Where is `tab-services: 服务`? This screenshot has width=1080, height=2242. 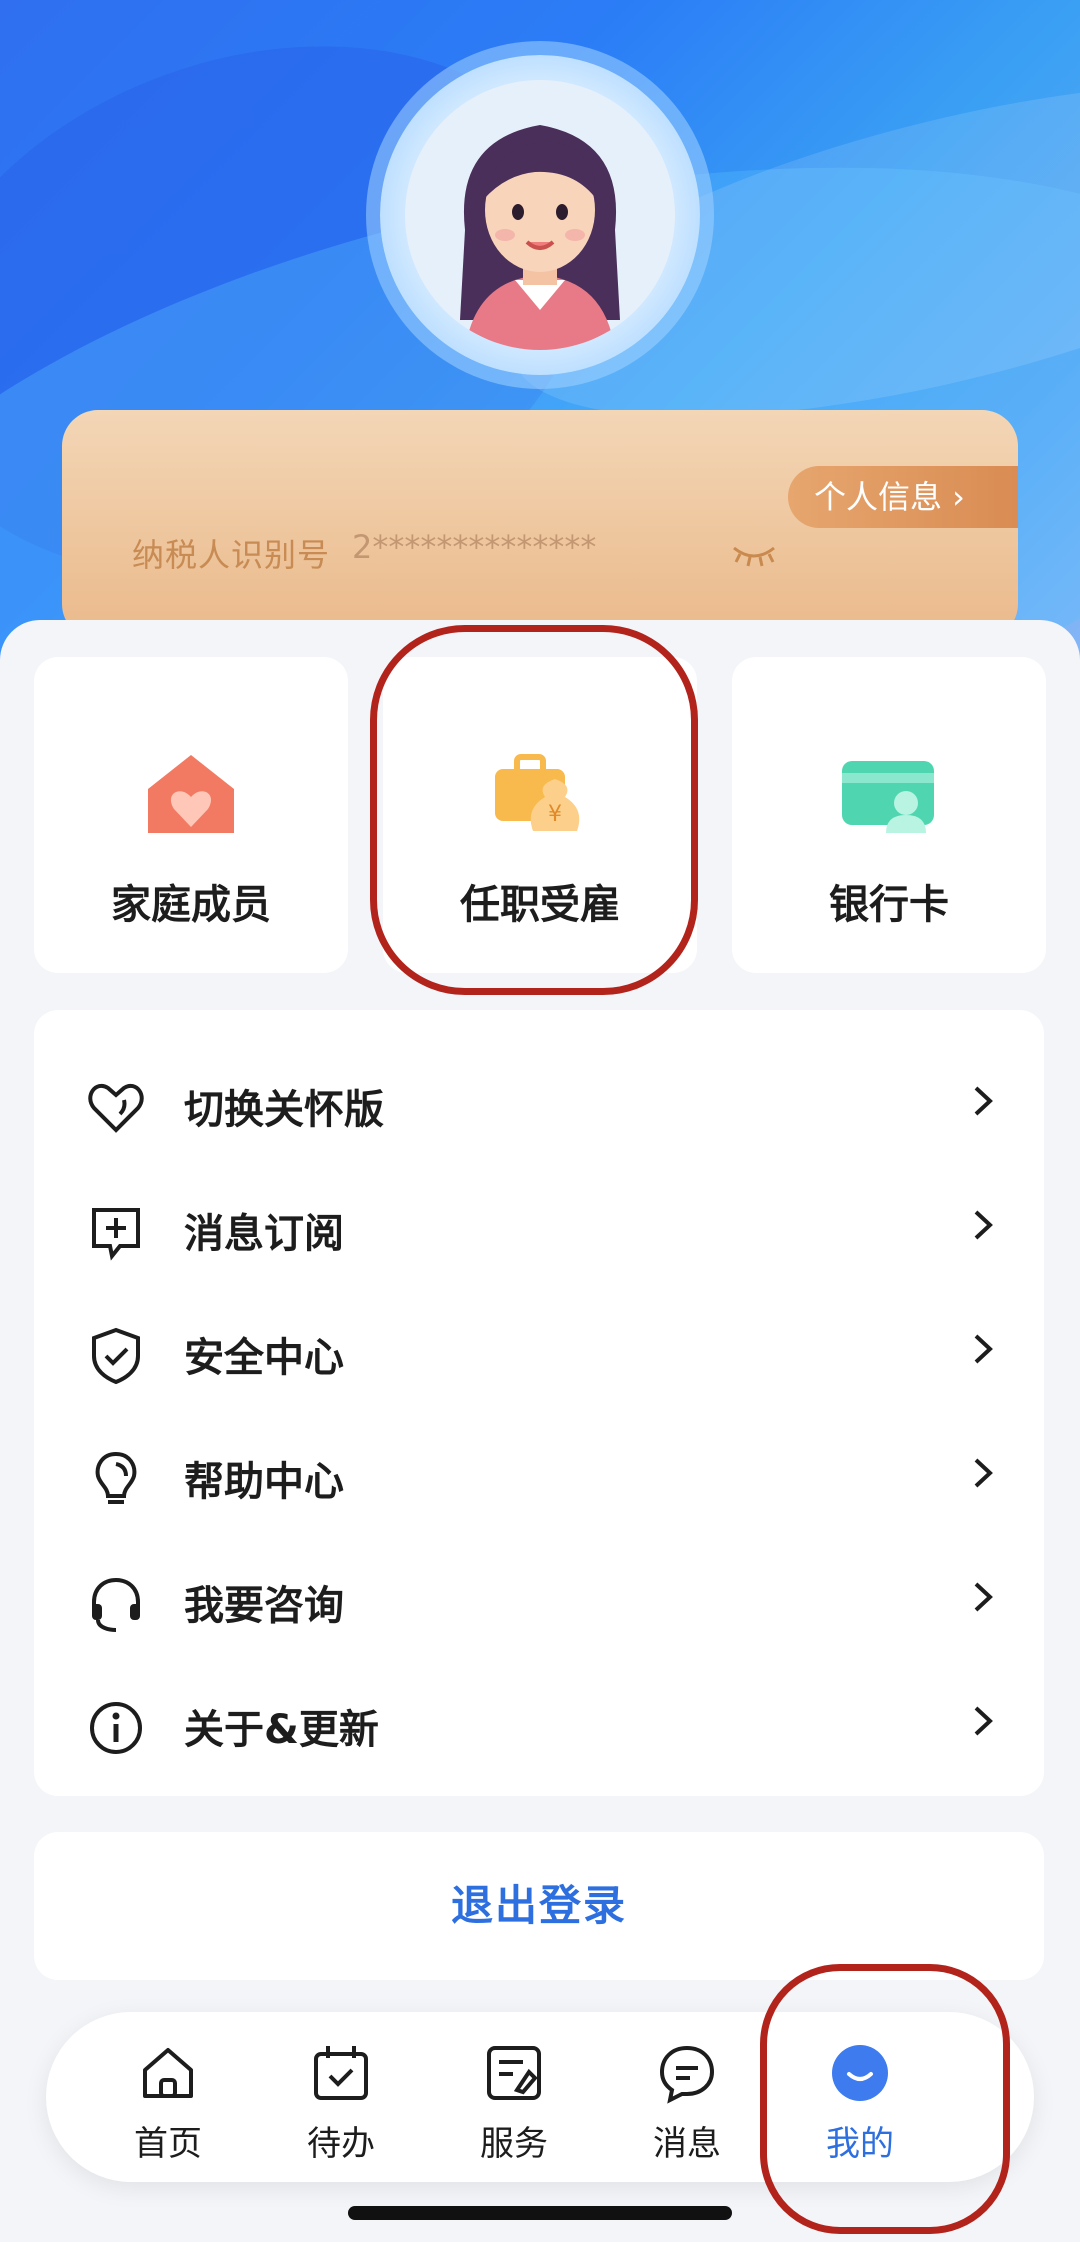
tab-services: 服务 is located at coordinates (514, 2107).